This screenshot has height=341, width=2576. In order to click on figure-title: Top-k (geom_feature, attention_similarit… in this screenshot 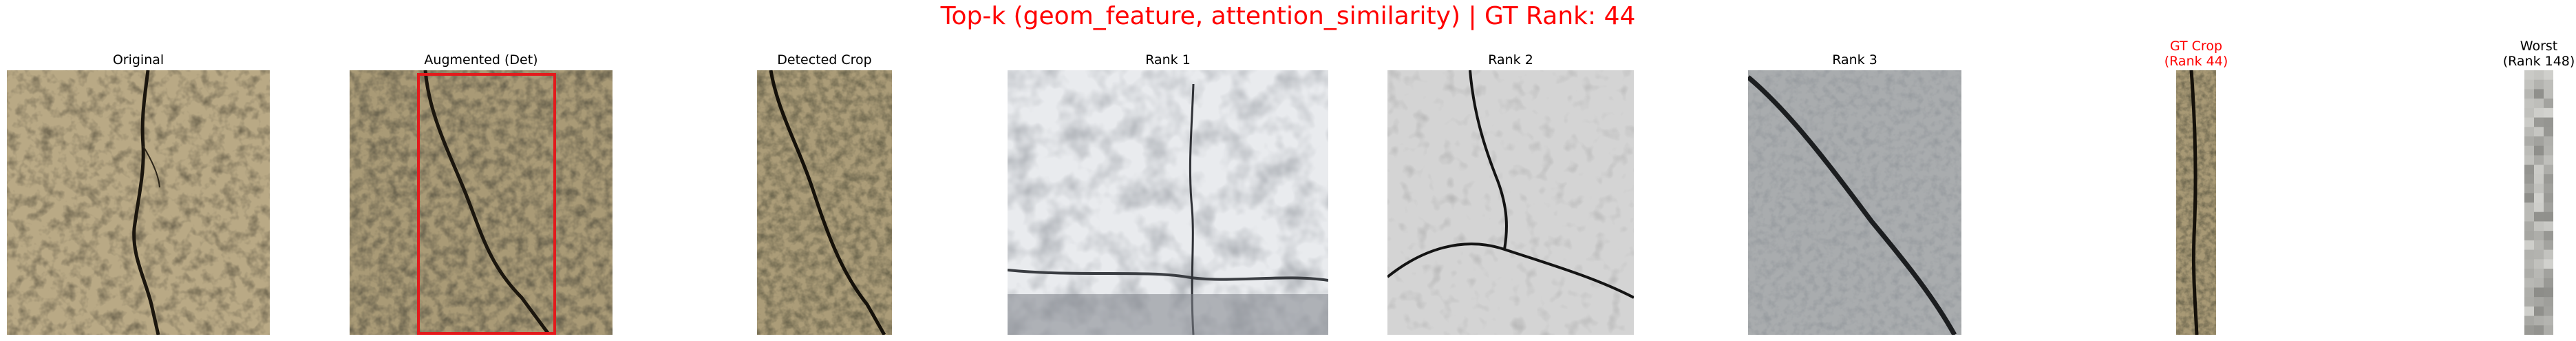, I will do `click(1288, 16)`.